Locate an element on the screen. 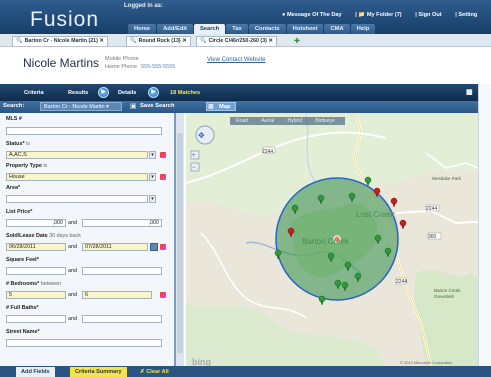 Image resolution: width=491 pixels, height=377 pixels. criteria-summary-tab: Criteria Summary is located at coordinates (98, 372).